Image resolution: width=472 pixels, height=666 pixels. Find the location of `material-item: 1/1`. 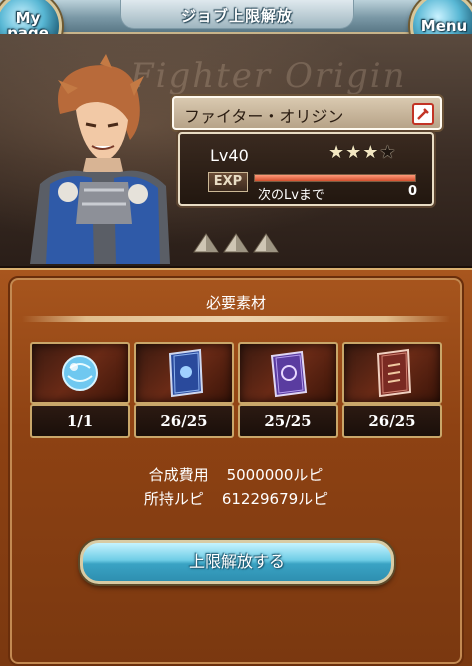

material-item: 1/1 is located at coordinates (80, 390).